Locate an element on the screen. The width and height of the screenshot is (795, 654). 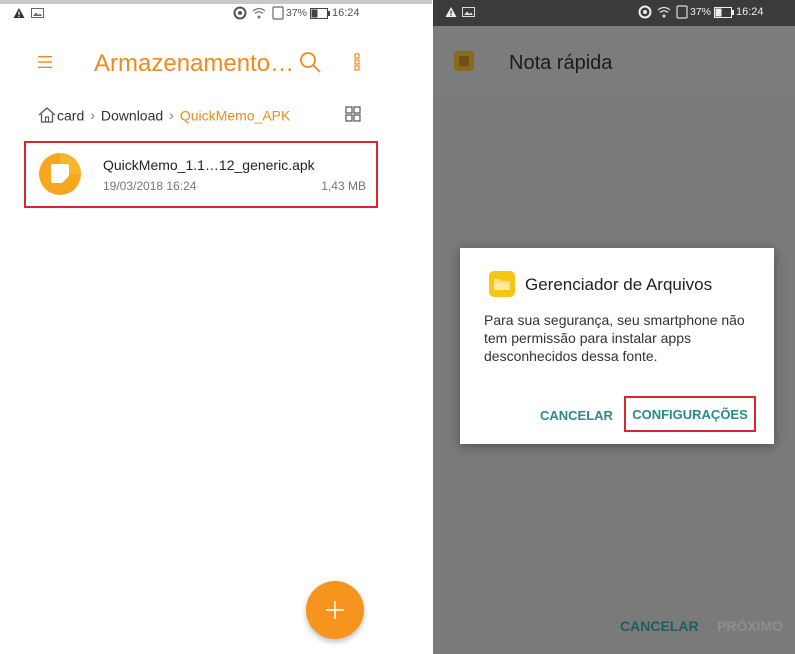
quickmemo-app-icon is located at coordinates (464, 61).